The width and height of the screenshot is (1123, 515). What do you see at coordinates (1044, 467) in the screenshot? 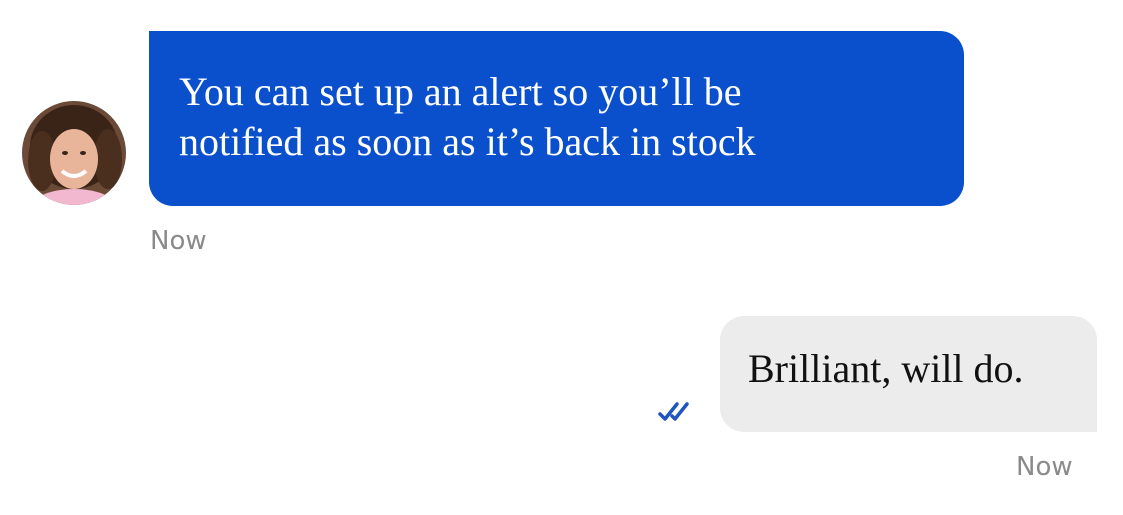
I see `user-message-time: Now` at bounding box center [1044, 467].